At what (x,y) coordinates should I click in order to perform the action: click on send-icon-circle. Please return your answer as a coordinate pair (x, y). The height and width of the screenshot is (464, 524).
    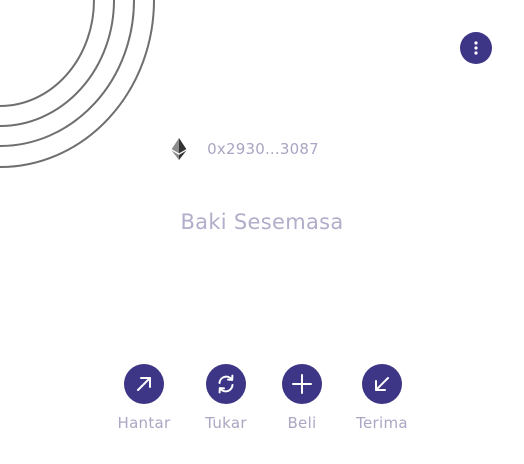
    Looking at the image, I should click on (144, 384).